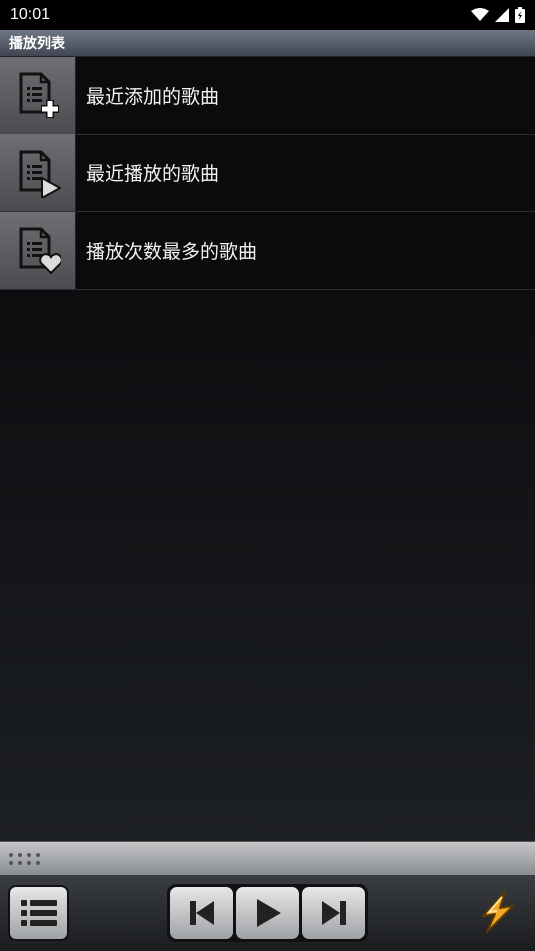 Image resolution: width=535 pixels, height=951 pixels. I want to click on lightning-bolt-button, so click(497, 912).